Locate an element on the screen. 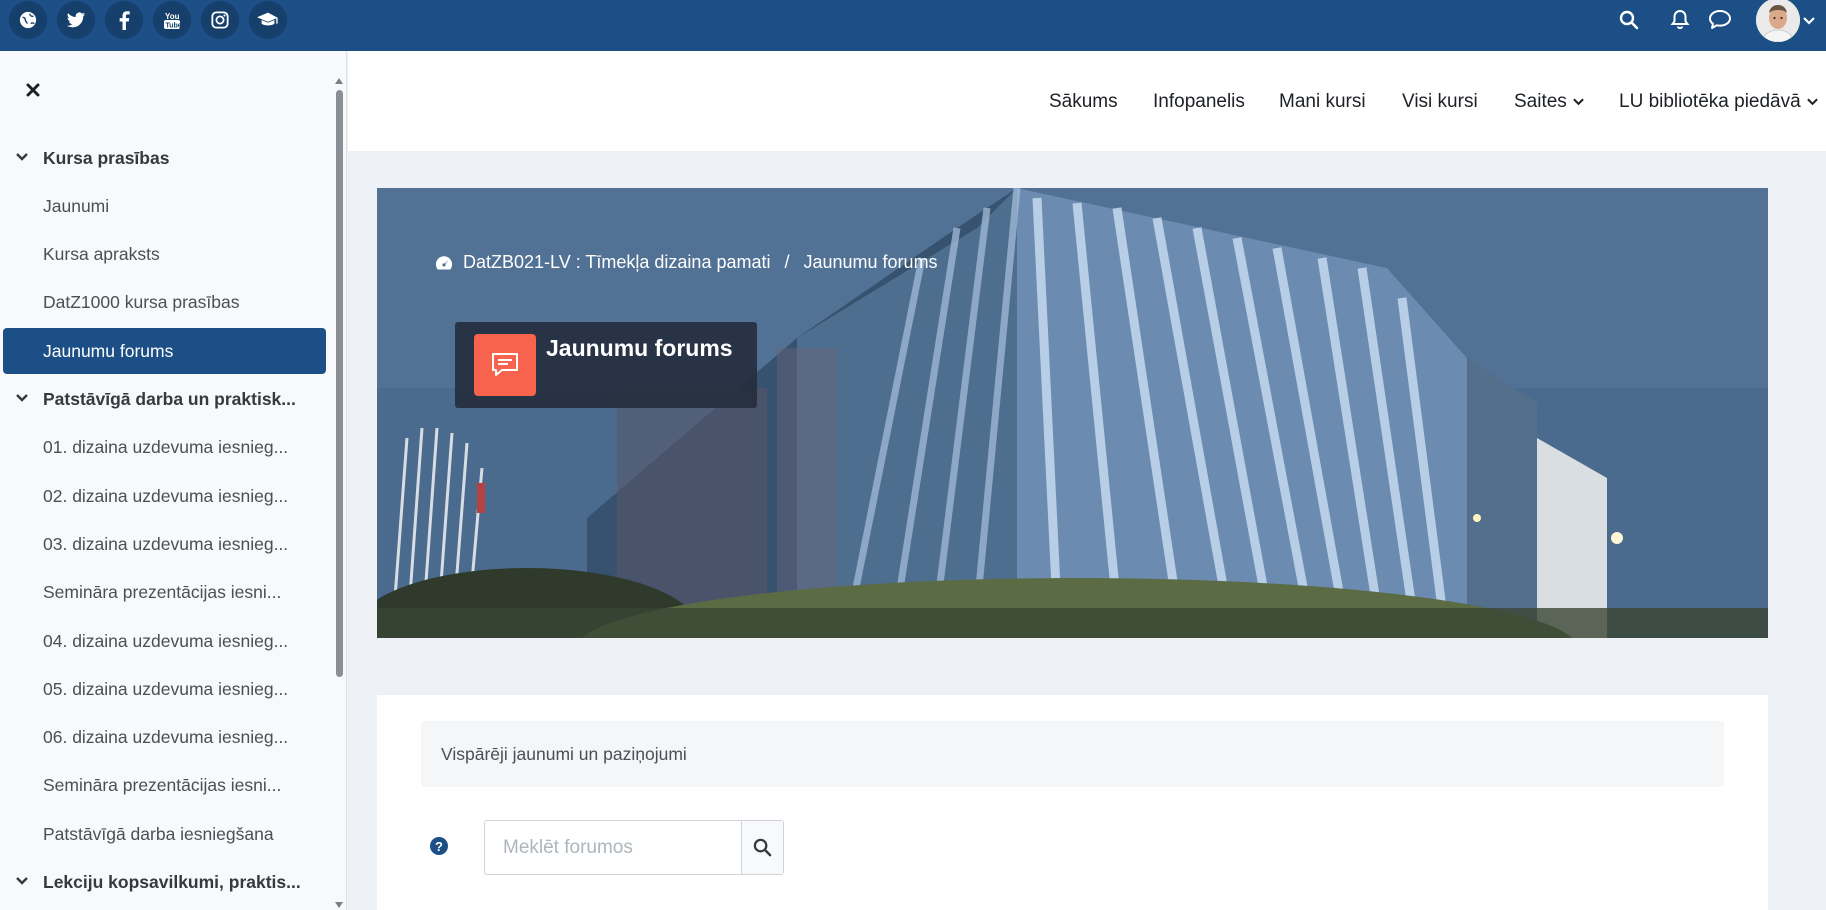 The image size is (1826, 910). facebook-icon is located at coordinates (124, 20).